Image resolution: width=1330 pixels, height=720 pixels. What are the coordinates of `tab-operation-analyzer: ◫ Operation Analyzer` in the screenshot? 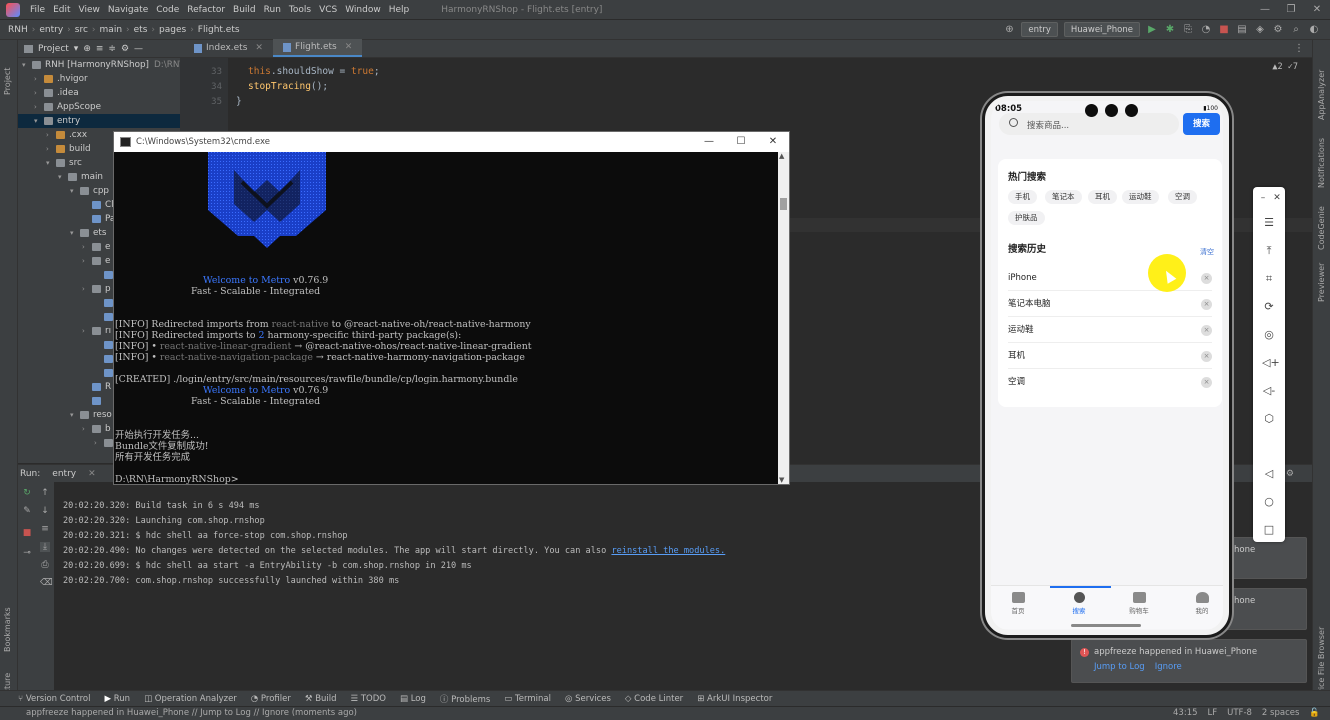 It's located at (190, 699).